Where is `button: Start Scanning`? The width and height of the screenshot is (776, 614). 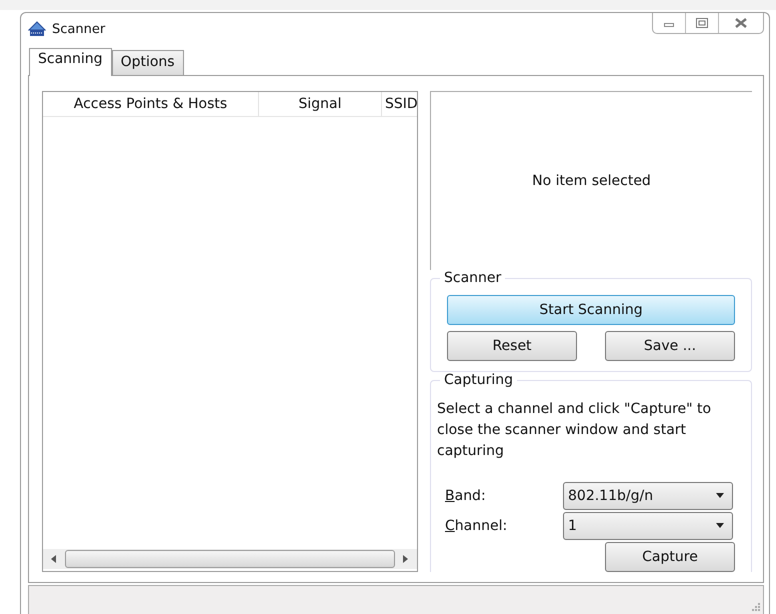 button: Start Scanning is located at coordinates (591, 309).